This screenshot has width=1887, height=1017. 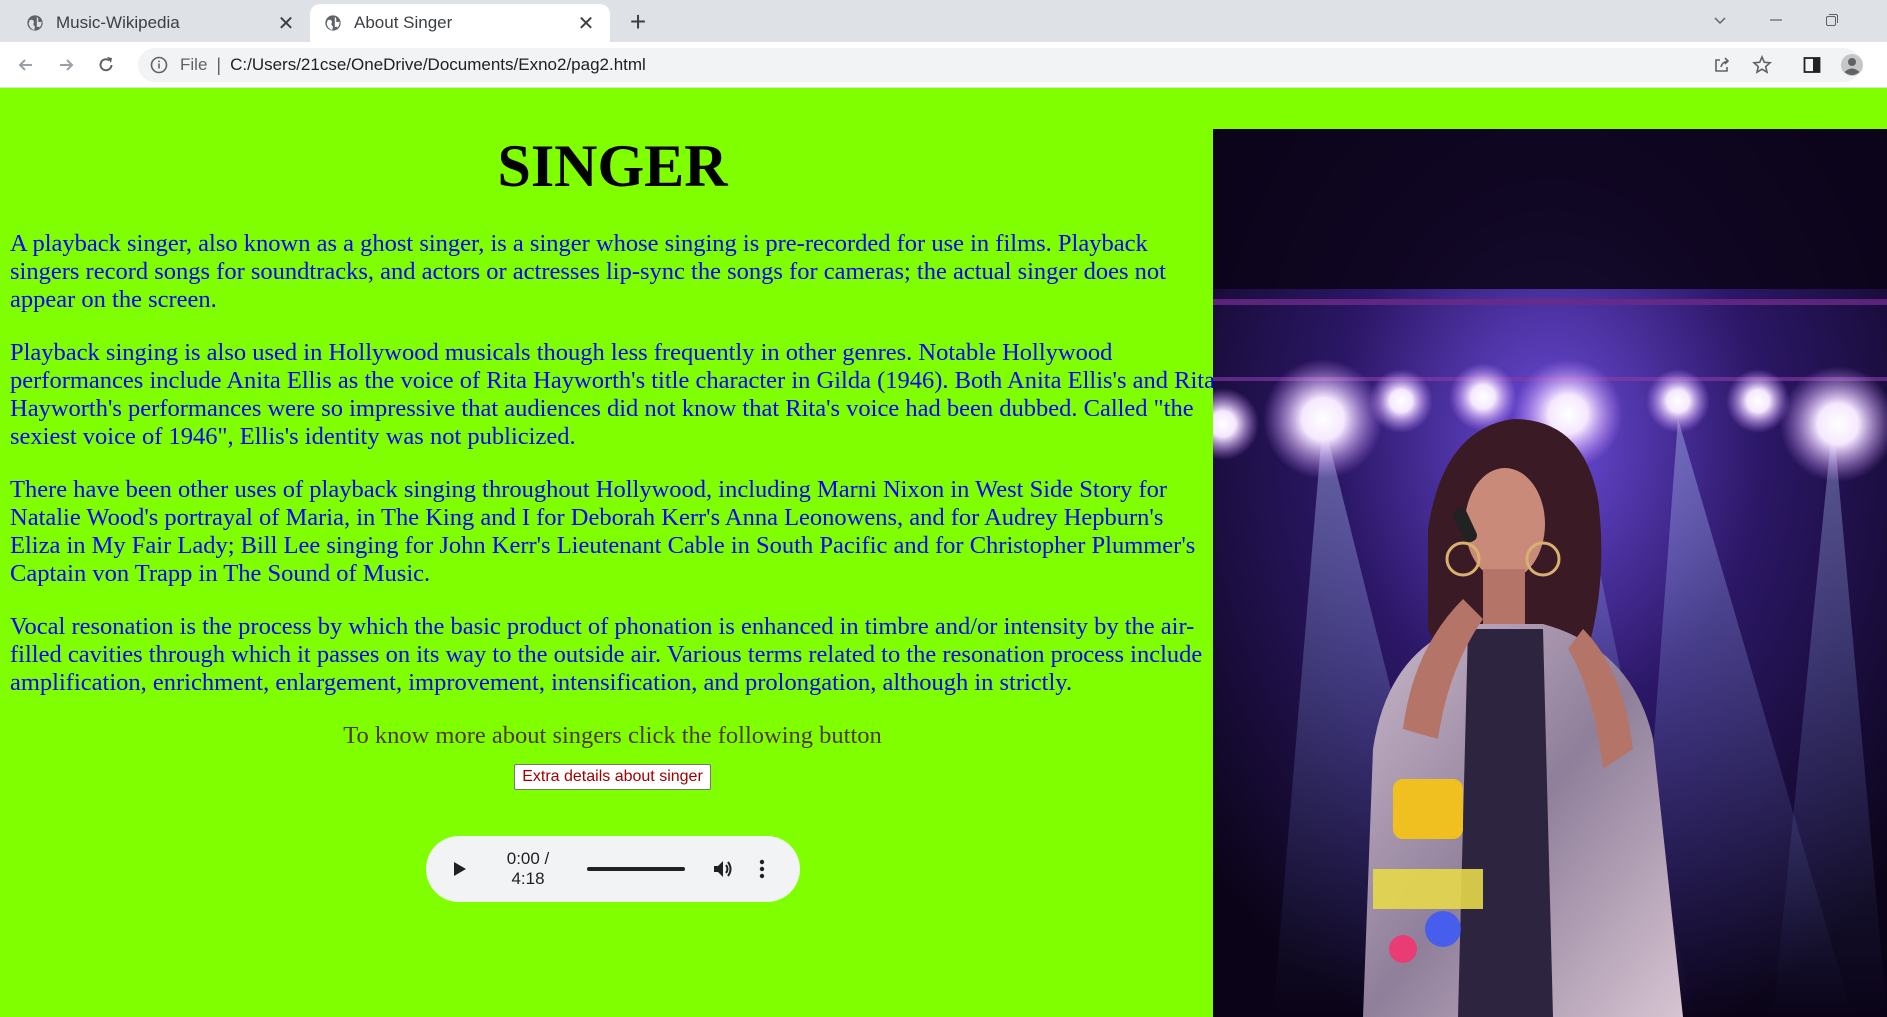 What do you see at coordinates (1832, 20) in the screenshot?
I see `restore-icon` at bounding box center [1832, 20].